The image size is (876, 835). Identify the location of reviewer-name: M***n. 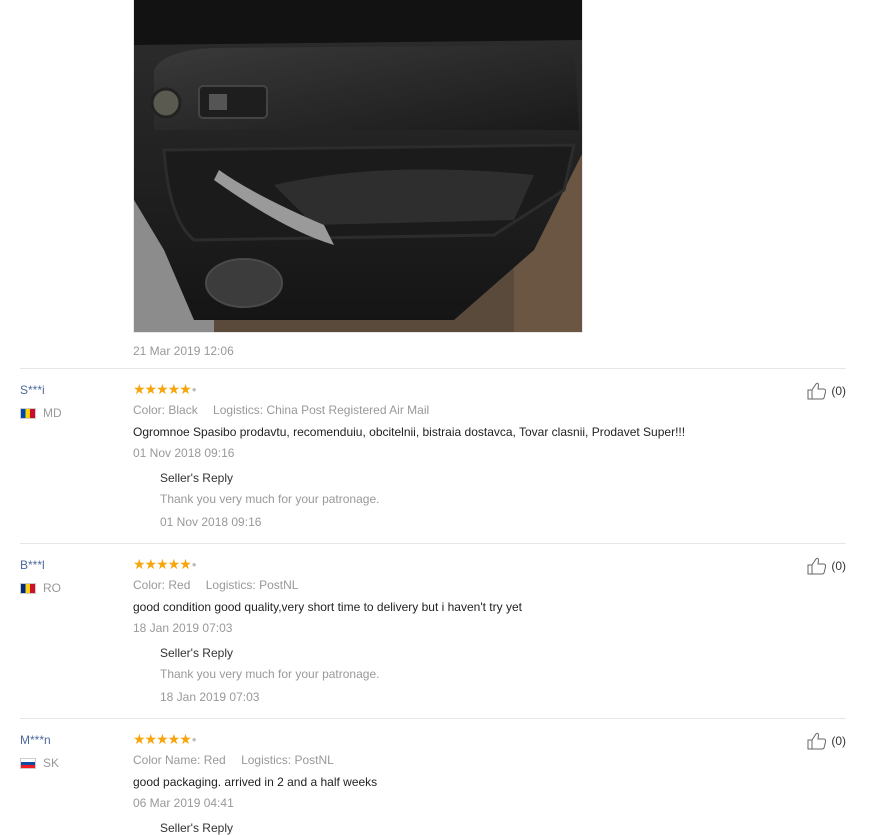
(75, 740).